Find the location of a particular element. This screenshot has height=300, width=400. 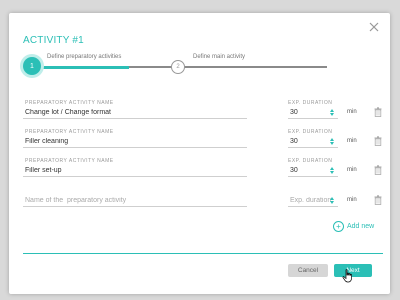

step-2-label: Define main activity is located at coordinates (219, 57).